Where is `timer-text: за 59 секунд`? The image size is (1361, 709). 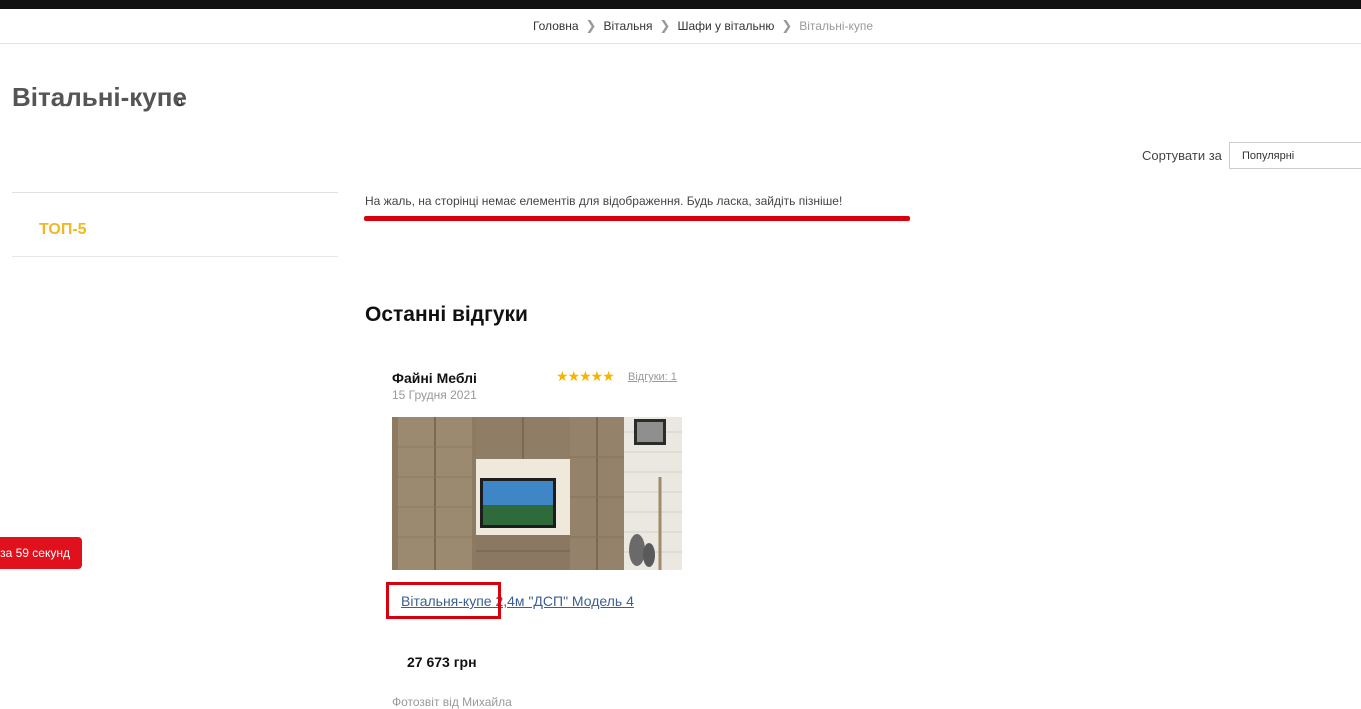 timer-text: за 59 секунд is located at coordinates (35, 553).